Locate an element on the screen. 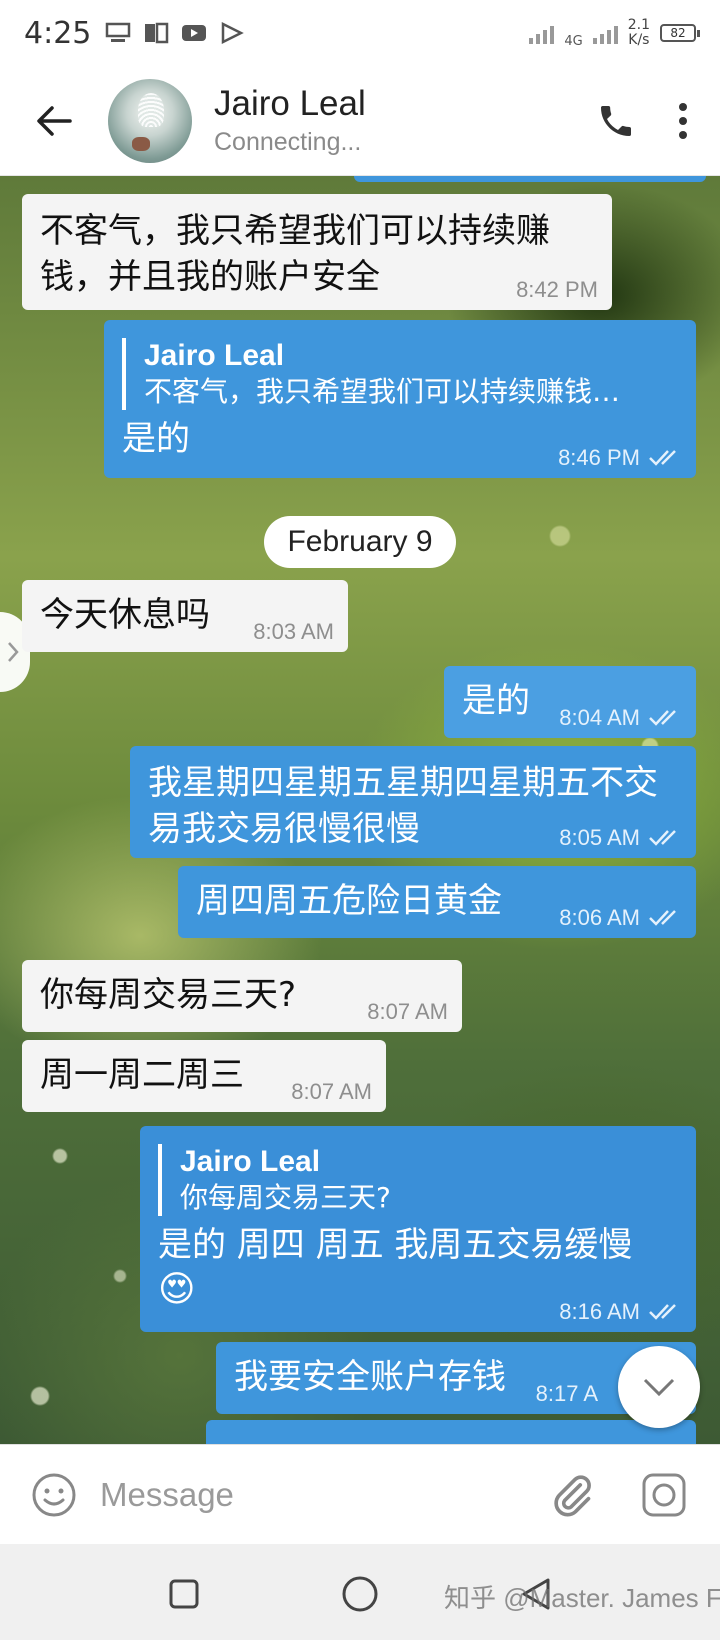 The width and height of the screenshot is (720, 1640). scroll-to-bottom-button is located at coordinates (659, 1387).